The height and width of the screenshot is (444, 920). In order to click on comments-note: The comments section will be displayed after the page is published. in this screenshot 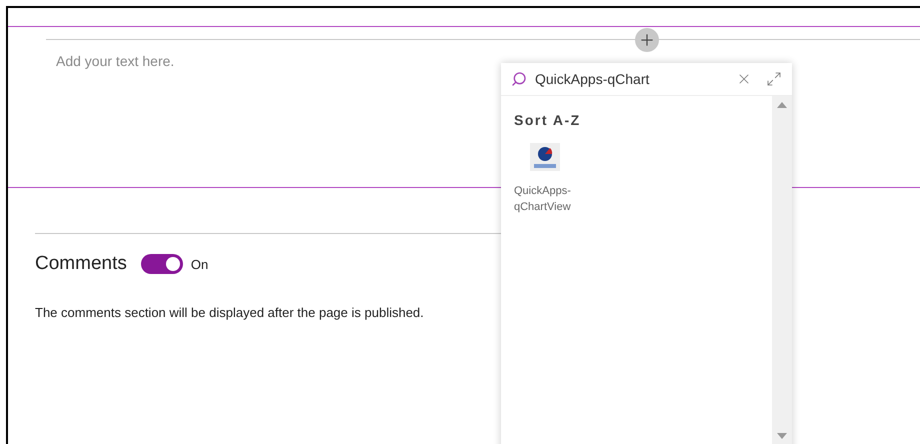, I will do `click(230, 313)`.